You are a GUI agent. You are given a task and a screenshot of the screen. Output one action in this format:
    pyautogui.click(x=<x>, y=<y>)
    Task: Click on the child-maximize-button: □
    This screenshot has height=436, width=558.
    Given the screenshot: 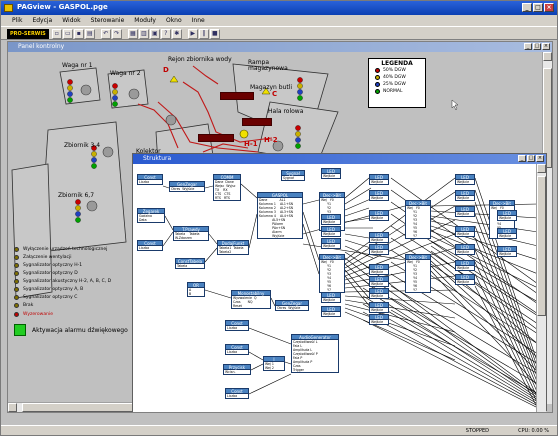 What is the action you would take?
    pyautogui.click(x=537, y=46)
    